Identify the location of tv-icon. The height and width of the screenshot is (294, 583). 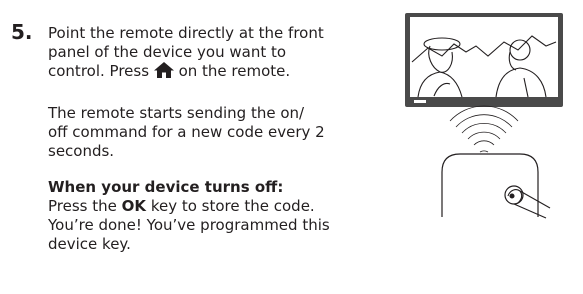
(484, 60).